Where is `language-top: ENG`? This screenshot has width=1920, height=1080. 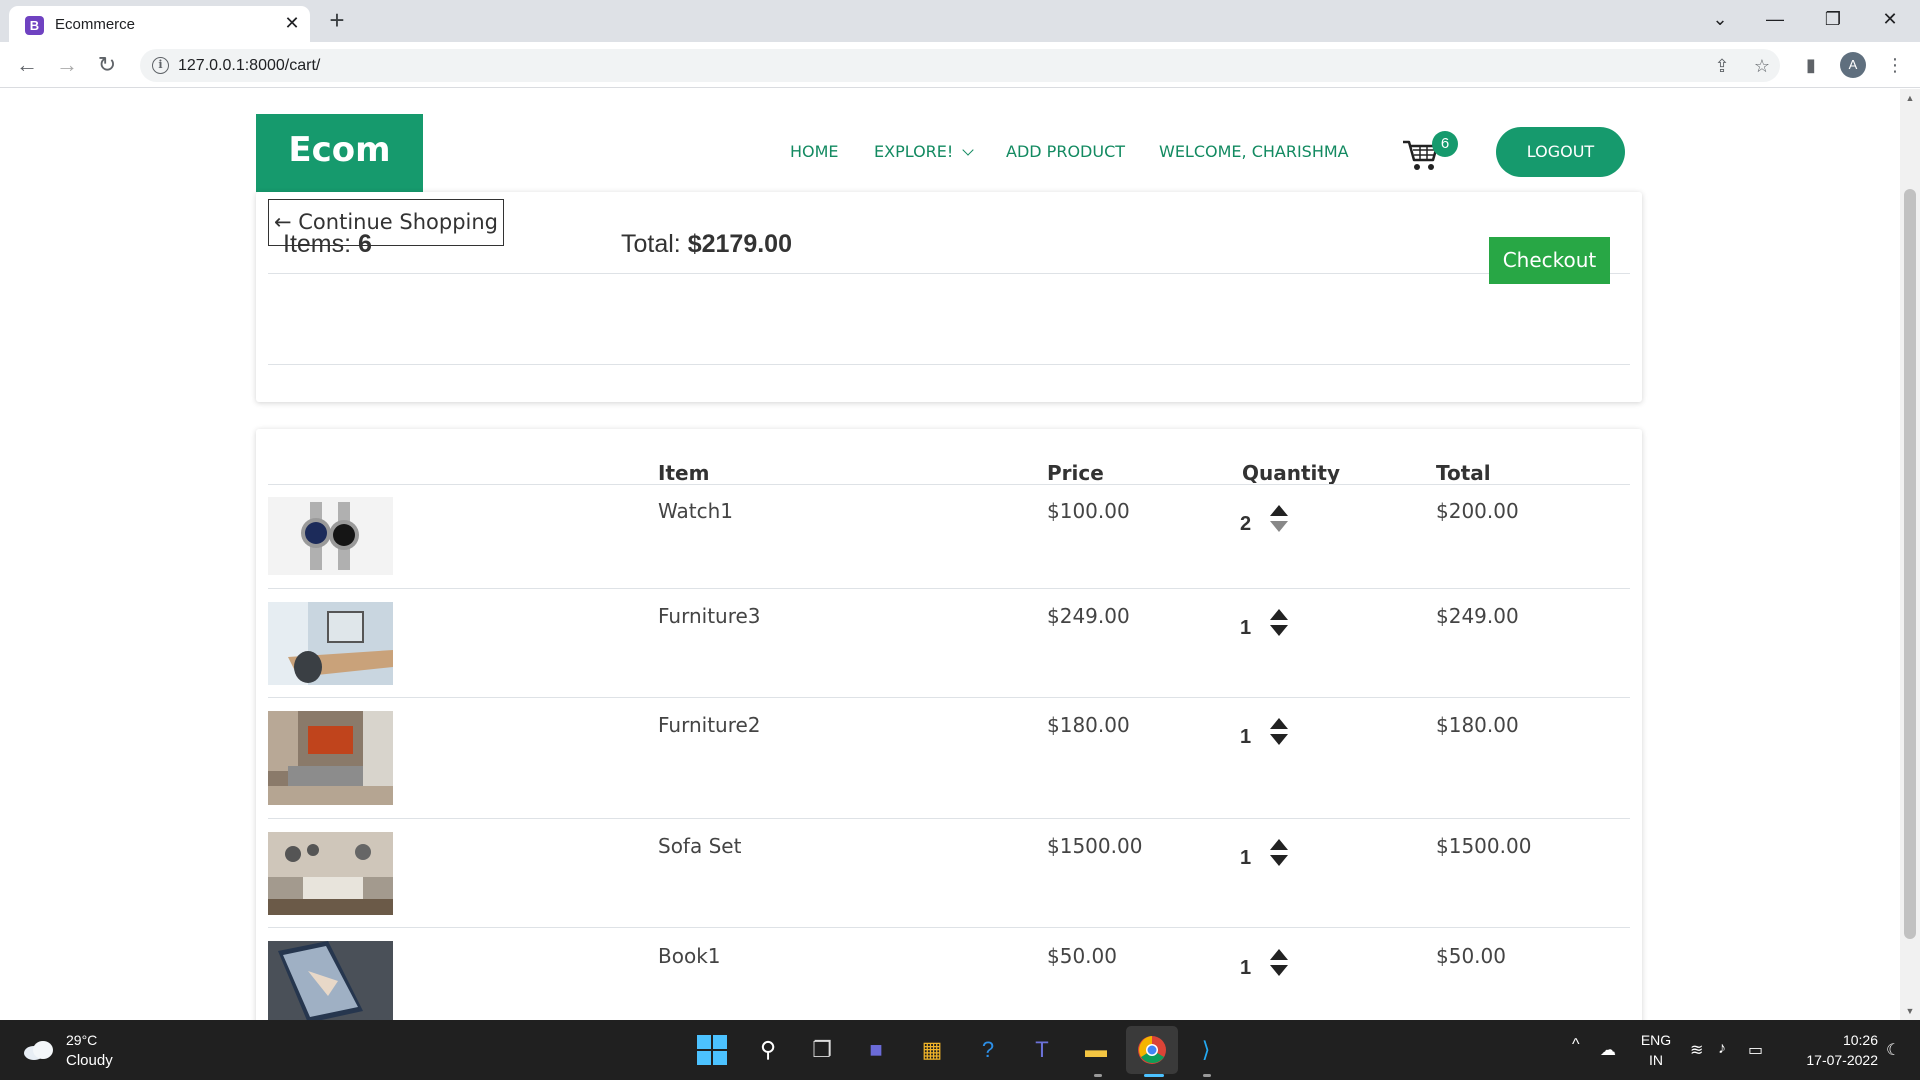 language-top: ENG is located at coordinates (1656, 1040).